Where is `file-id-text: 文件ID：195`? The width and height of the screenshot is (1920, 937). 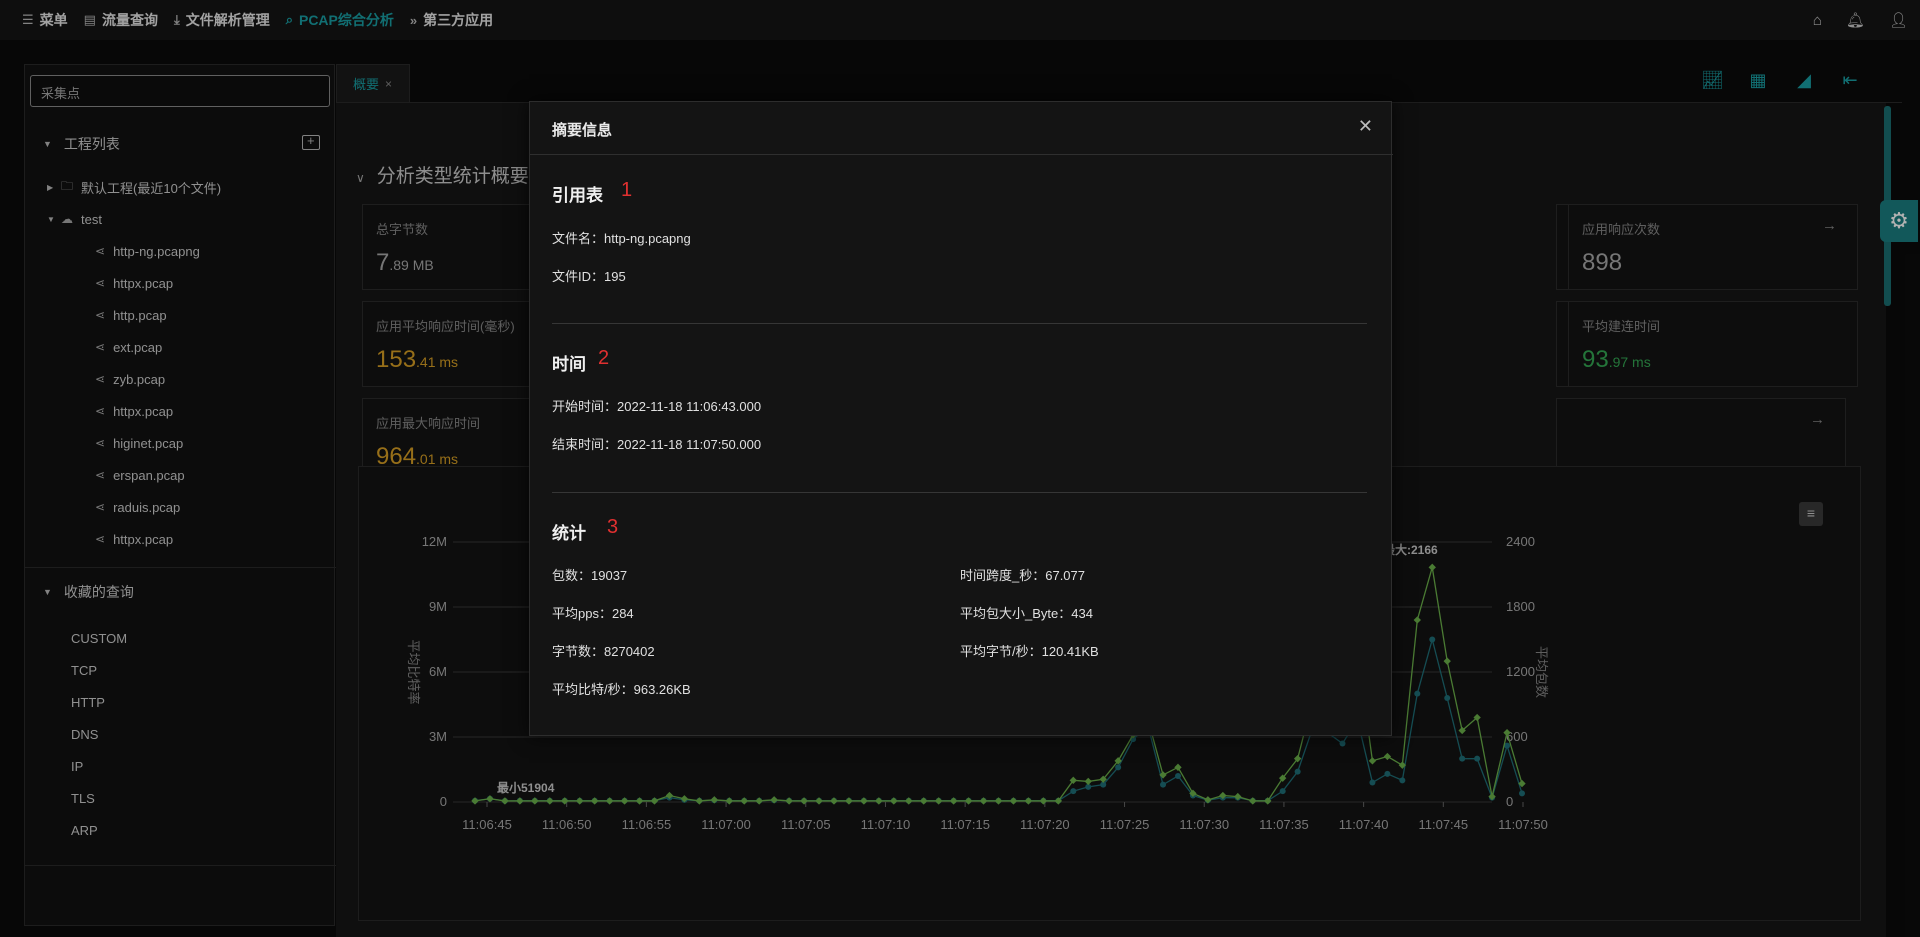
file-id-text: 文件ID：195 is located at coordinates (589, 276).